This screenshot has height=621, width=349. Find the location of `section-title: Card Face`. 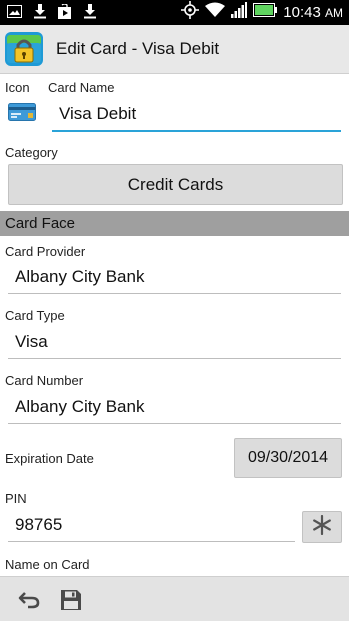

section-title: Card Face is located at coordinates (40, 223).